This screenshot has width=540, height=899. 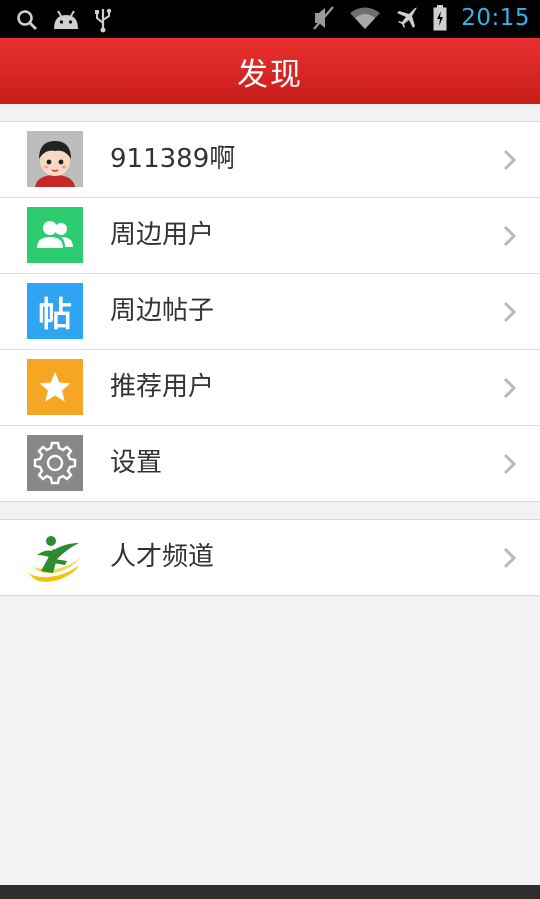 I want to click on status-bar: 20:15, so click(x=270, y=19).